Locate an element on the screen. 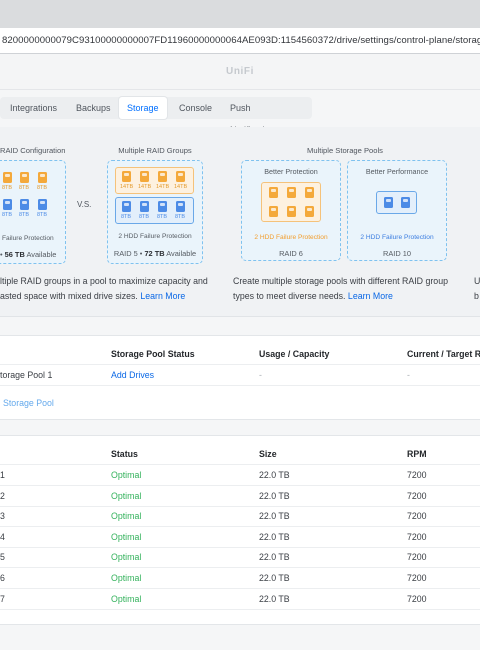 The image size is (480, 650). drive-slot: 3 is located at coordinates (2, 516).